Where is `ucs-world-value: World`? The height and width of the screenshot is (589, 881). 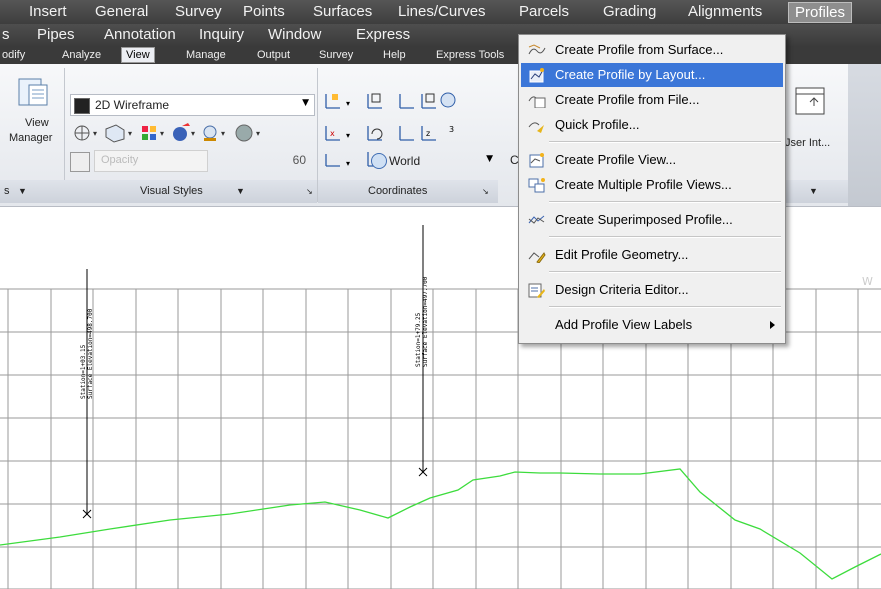 ucs-world-value: World is located at coordinates (405, 161).